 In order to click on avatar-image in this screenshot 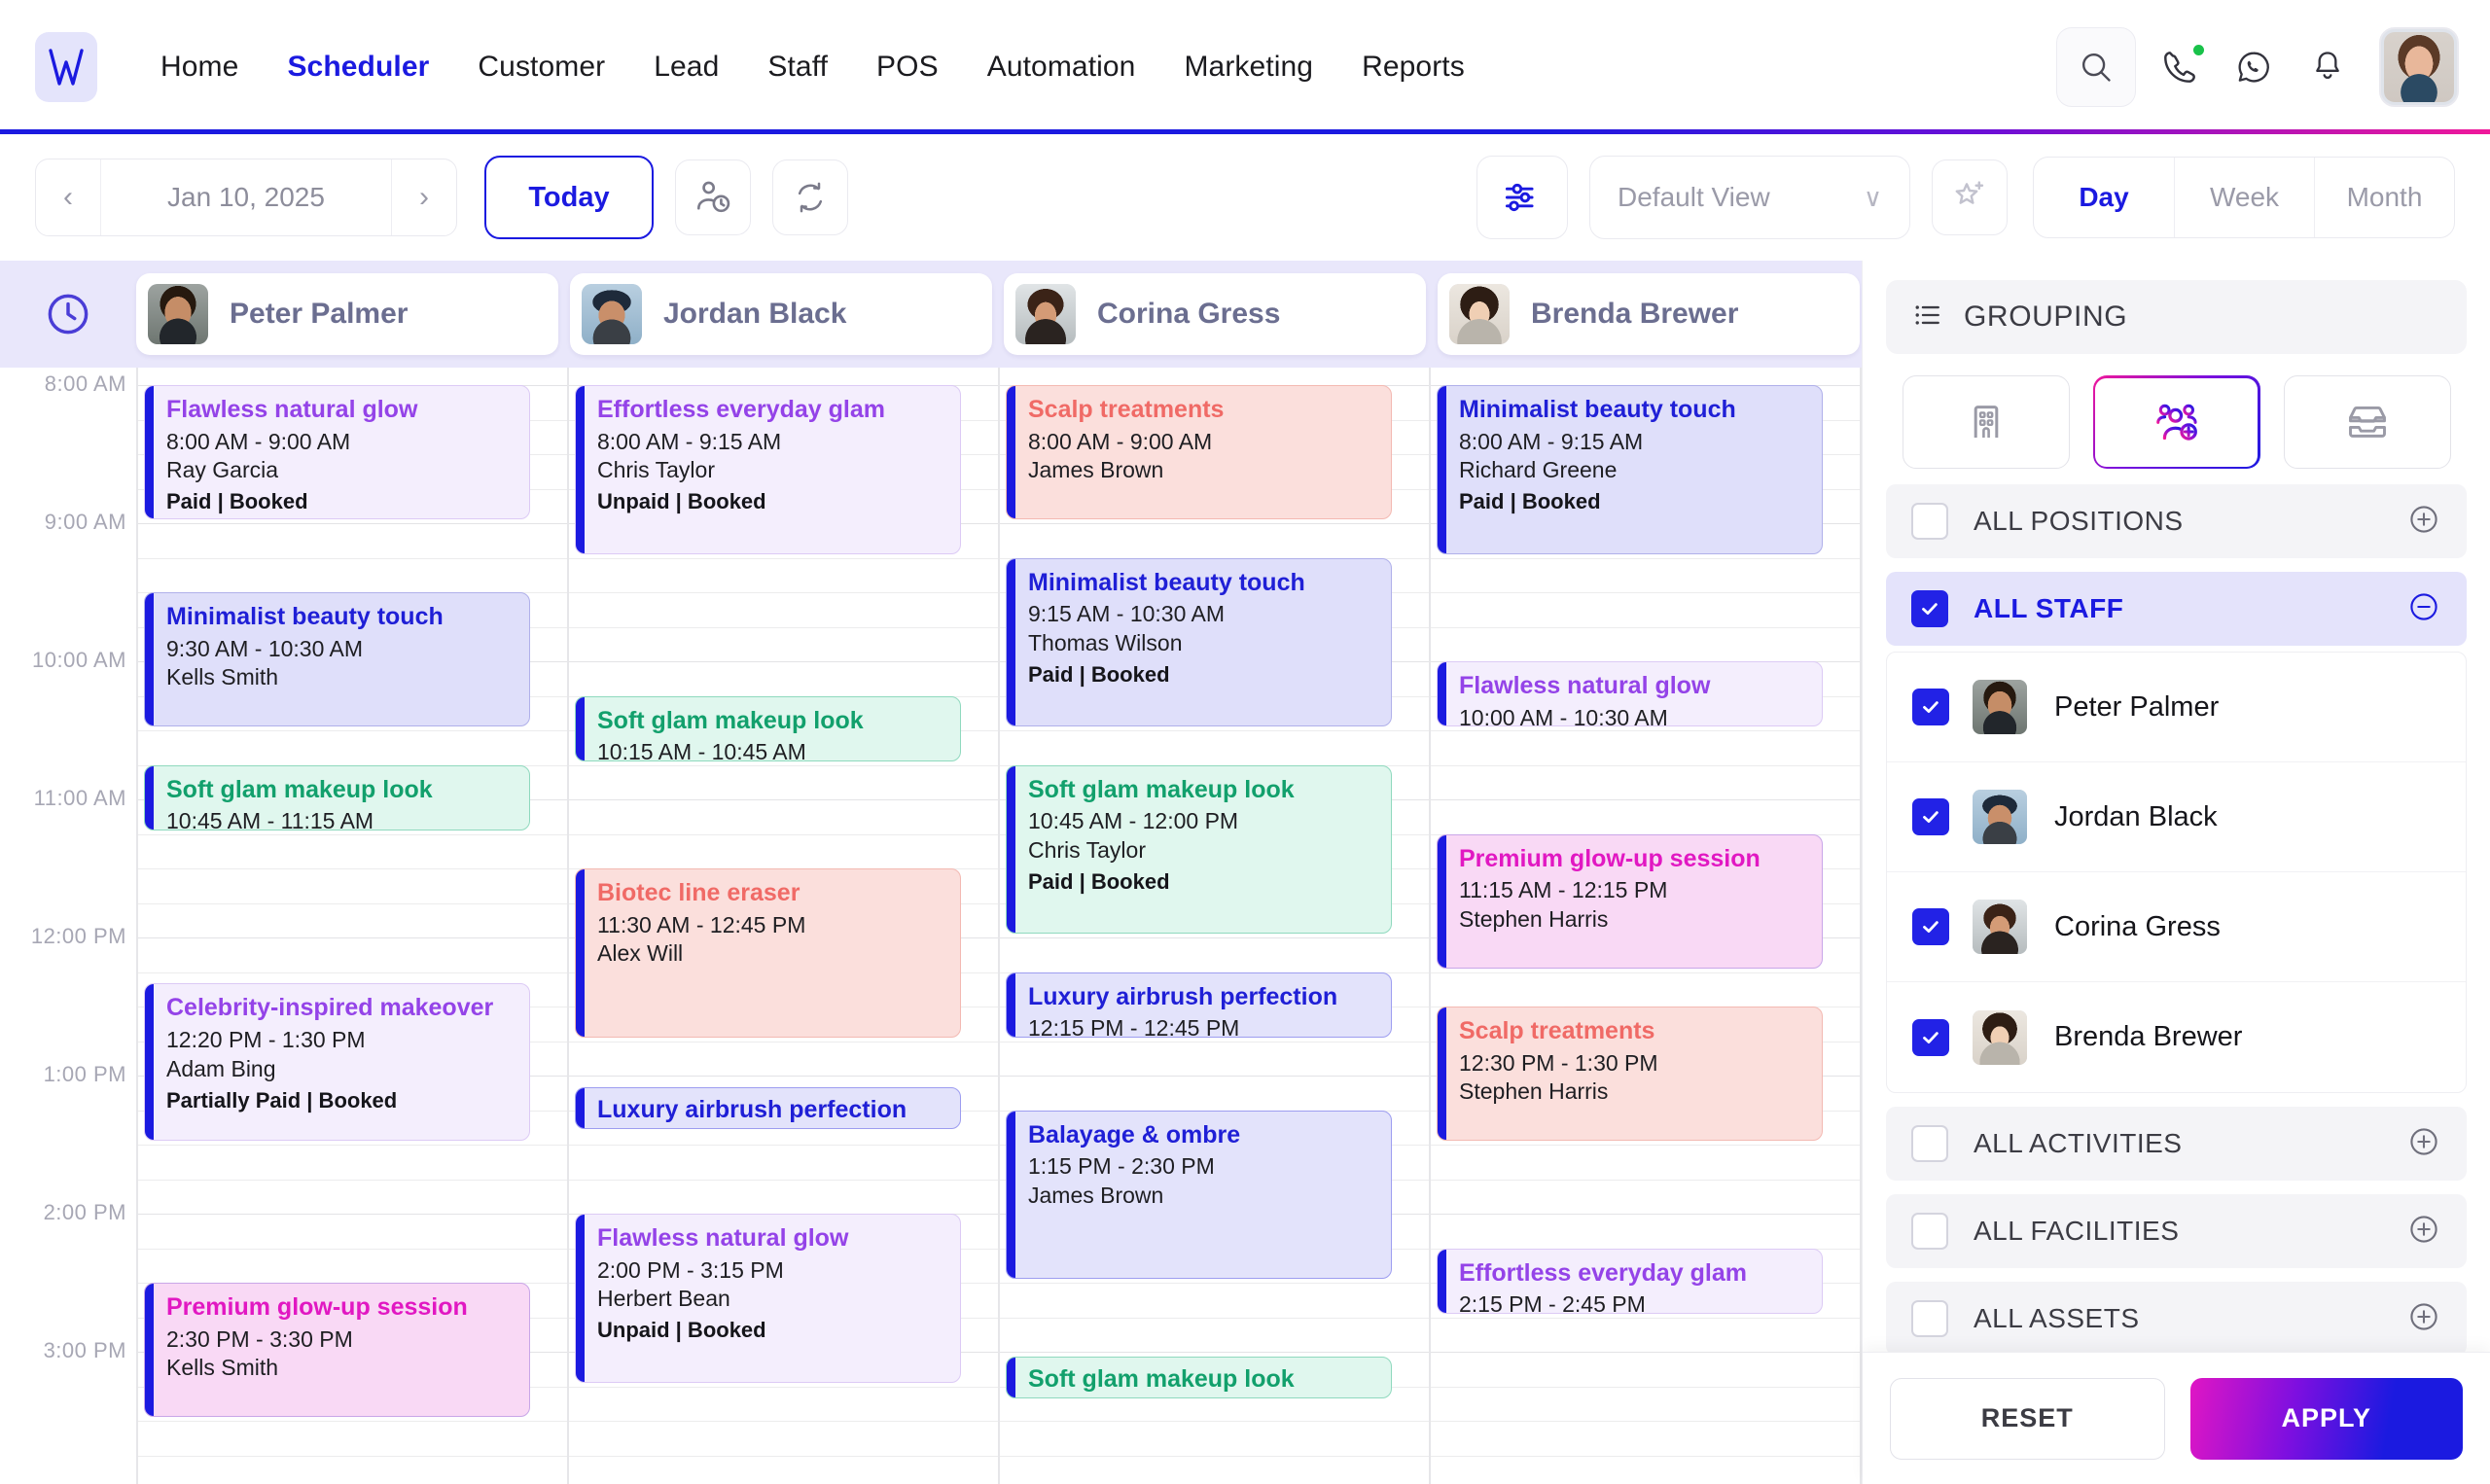, I will do `click(2419, 67)`.